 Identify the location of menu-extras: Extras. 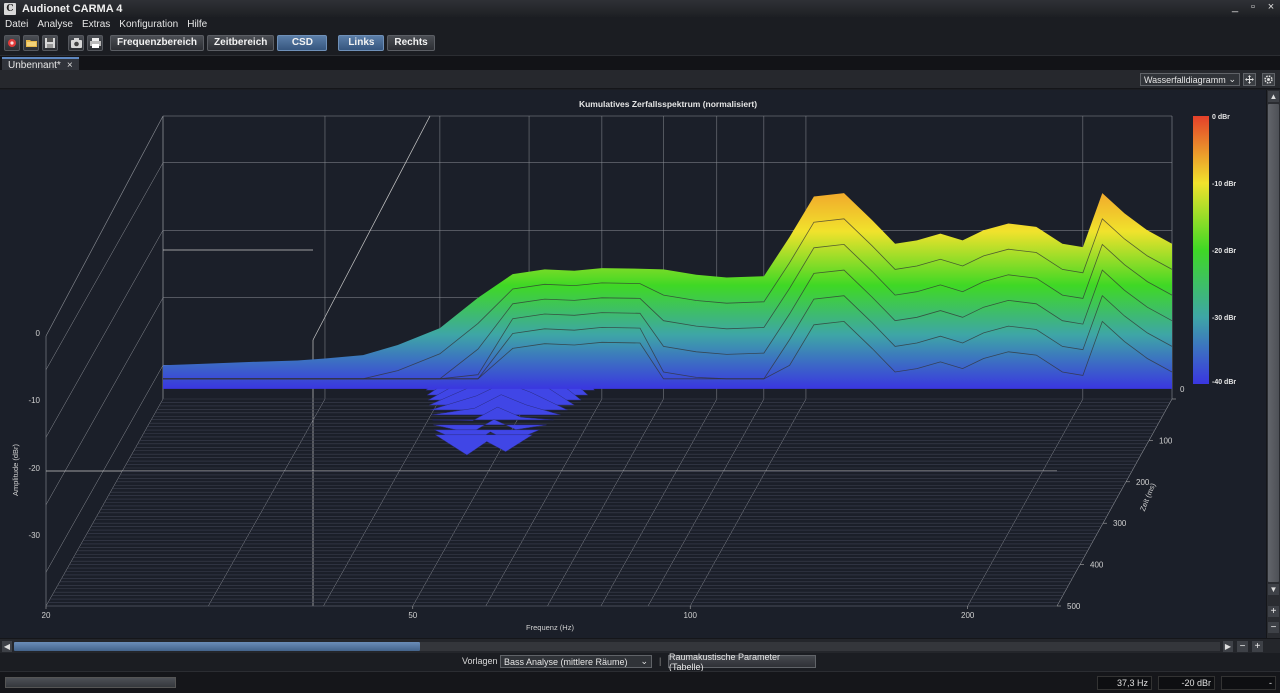
(96, 24).